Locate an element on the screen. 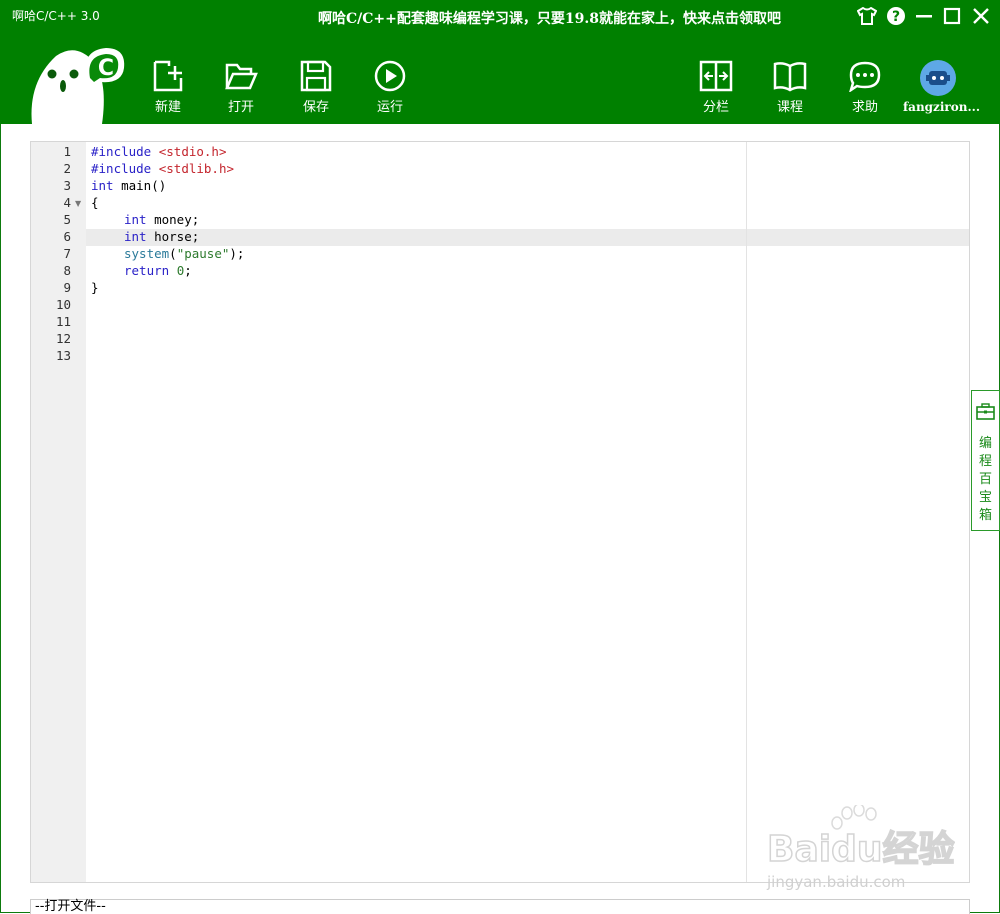 This screenshot has width=1000, height=914. split-view-button: 分栏 is located at coordinates (716, 90).